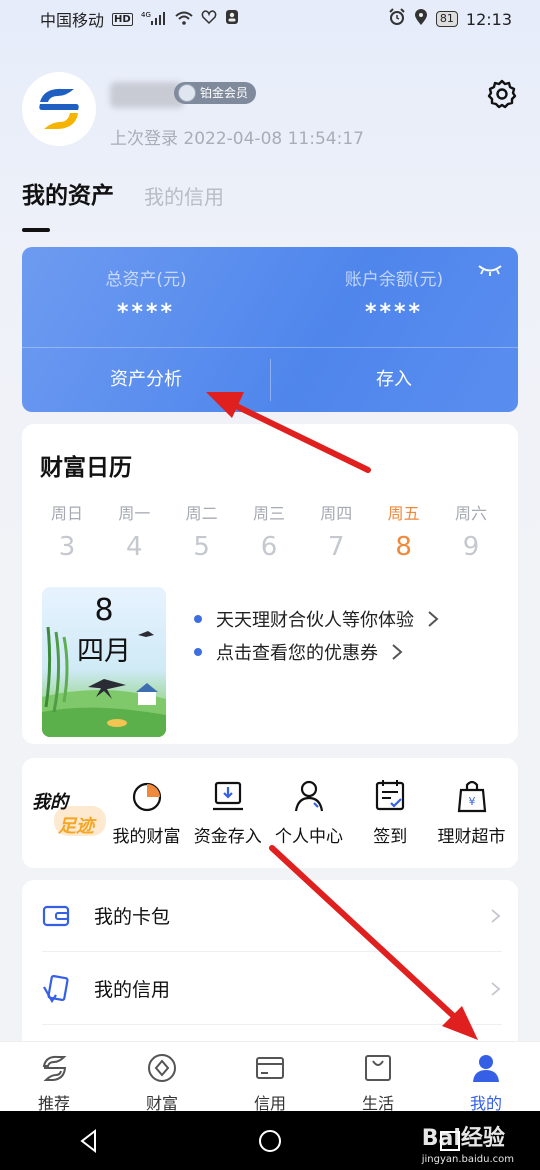  What do you see at coordinates (227, 813) in the screenshot?
I see `shortcut-fund-deposit: 资金存入` at bounding box center [227, 813].